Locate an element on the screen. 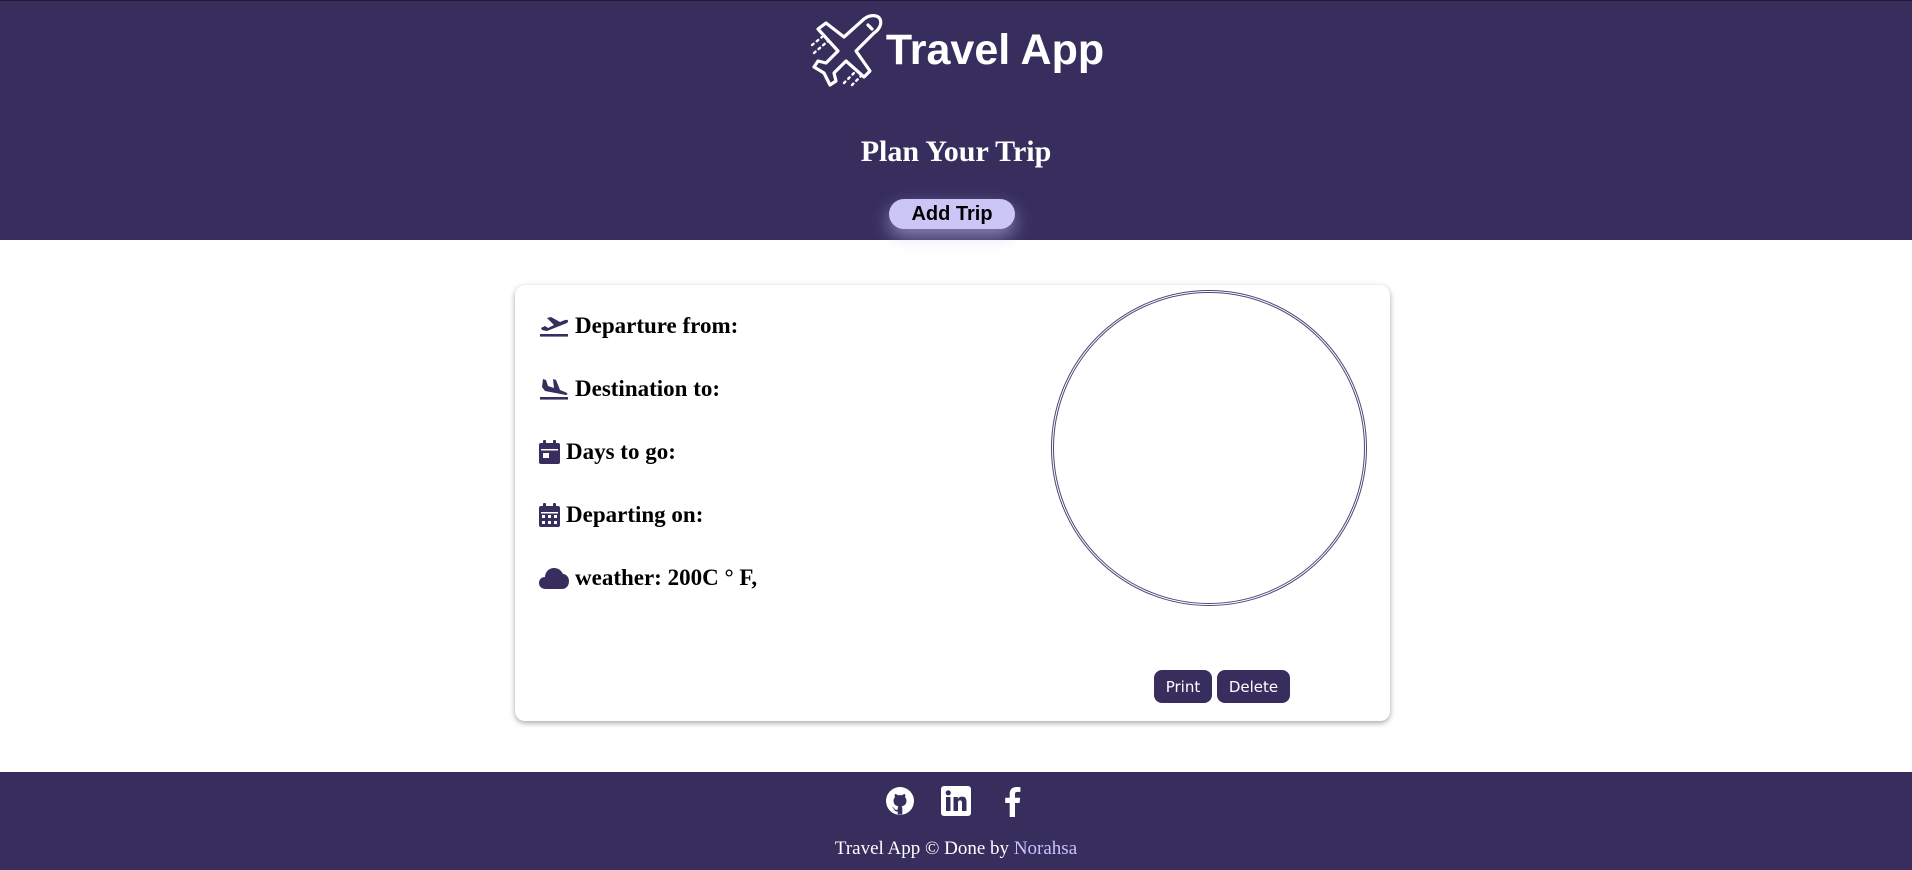  trip-row-label: Days to go: is located at coordinates (621, 451).